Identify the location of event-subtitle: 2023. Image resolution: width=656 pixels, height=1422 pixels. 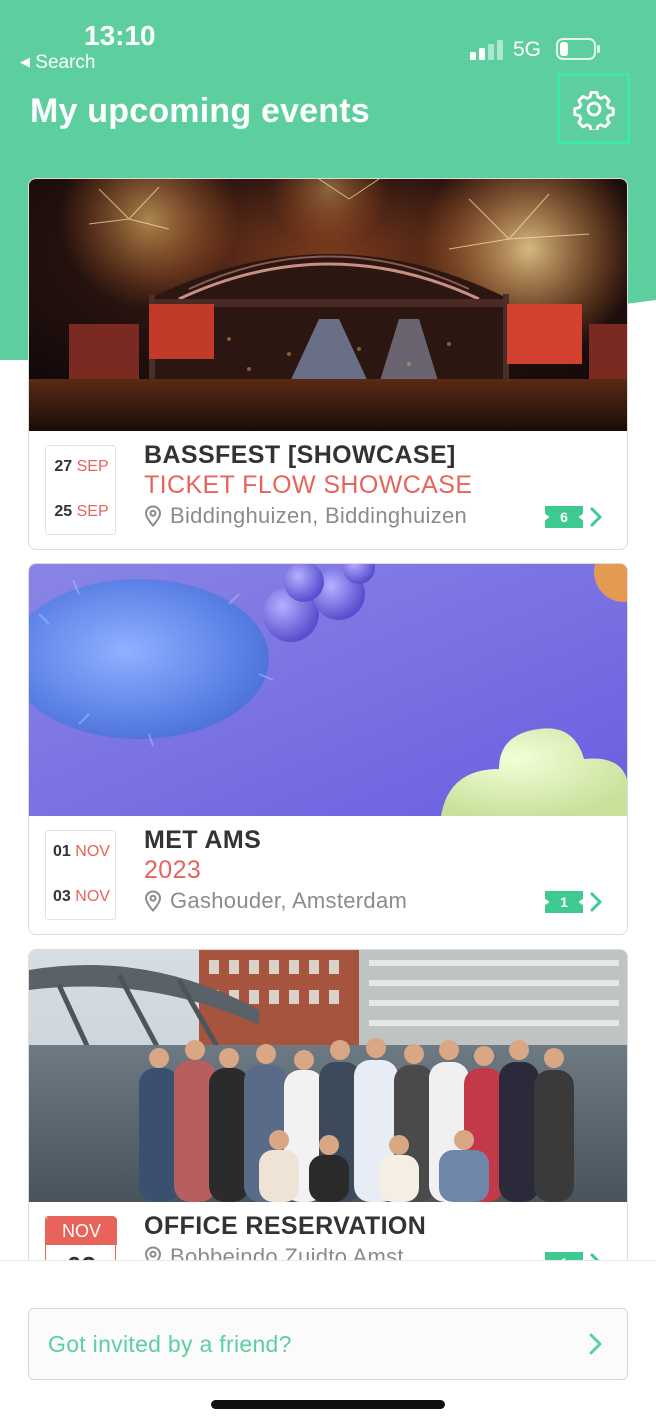
(173, 870).